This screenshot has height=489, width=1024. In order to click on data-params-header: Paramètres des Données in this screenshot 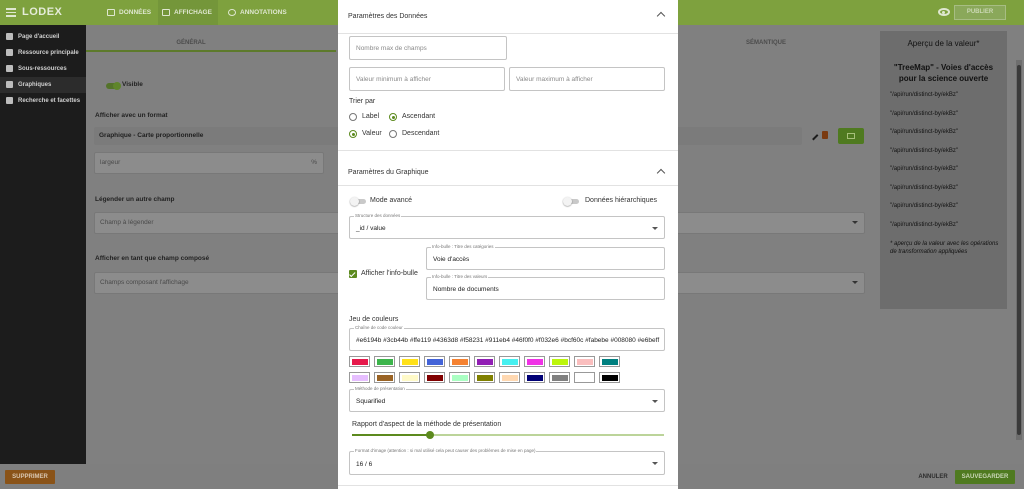, I will do `click(508, 17)`.